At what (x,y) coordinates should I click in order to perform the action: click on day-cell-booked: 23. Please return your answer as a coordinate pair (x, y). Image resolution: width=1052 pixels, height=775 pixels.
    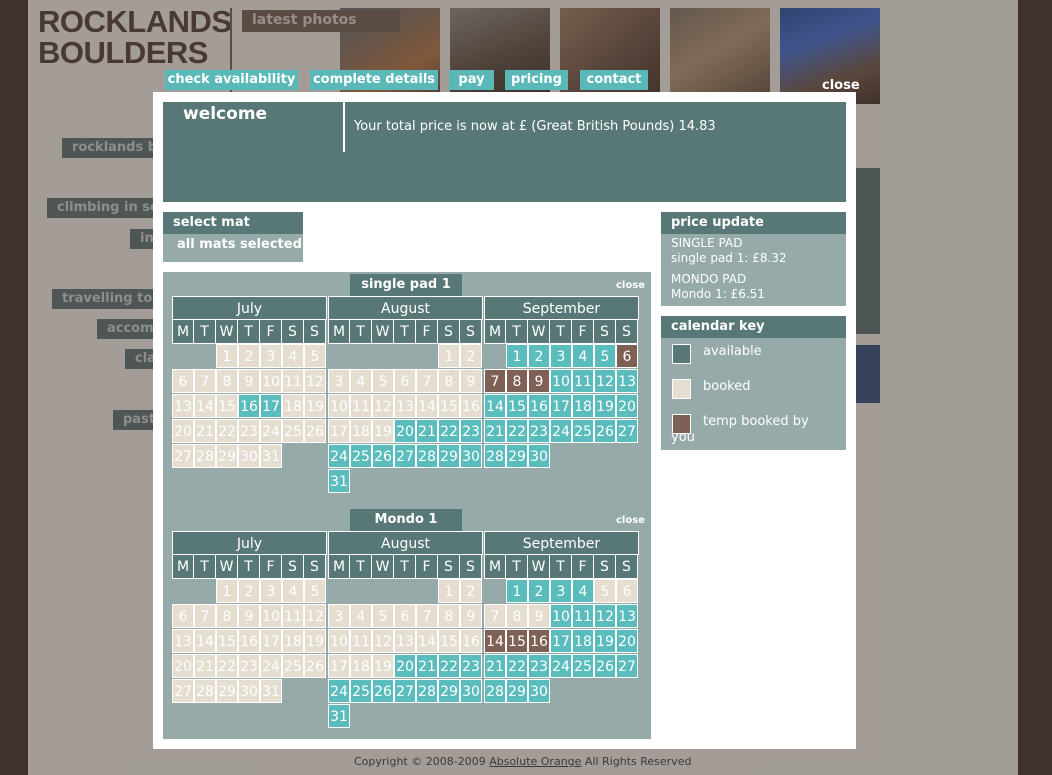
    Looking at the image, I should click on (249, 431).